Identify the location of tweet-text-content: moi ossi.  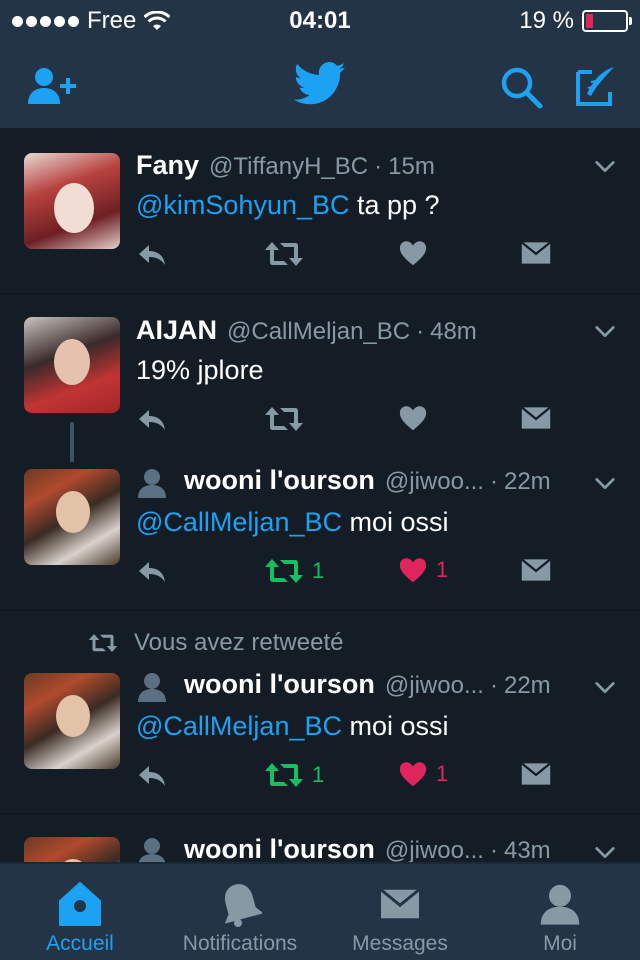
(395, 726).